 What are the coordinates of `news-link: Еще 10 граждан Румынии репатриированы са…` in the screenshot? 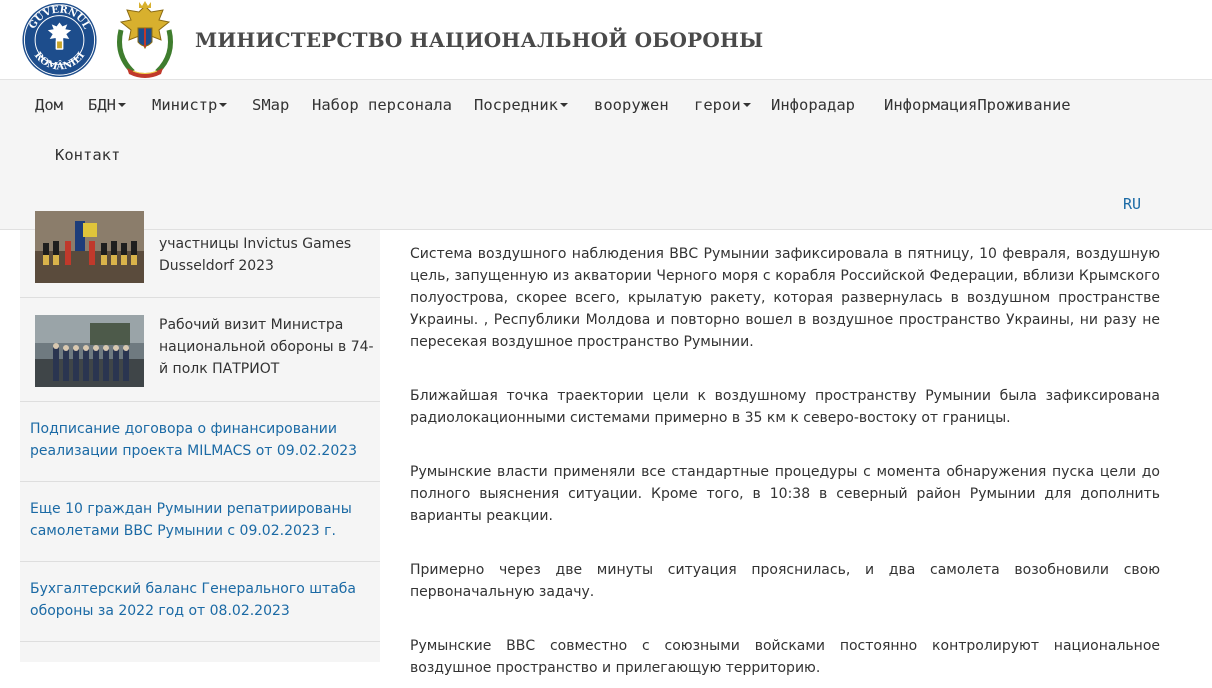 It's located at (195, 520).